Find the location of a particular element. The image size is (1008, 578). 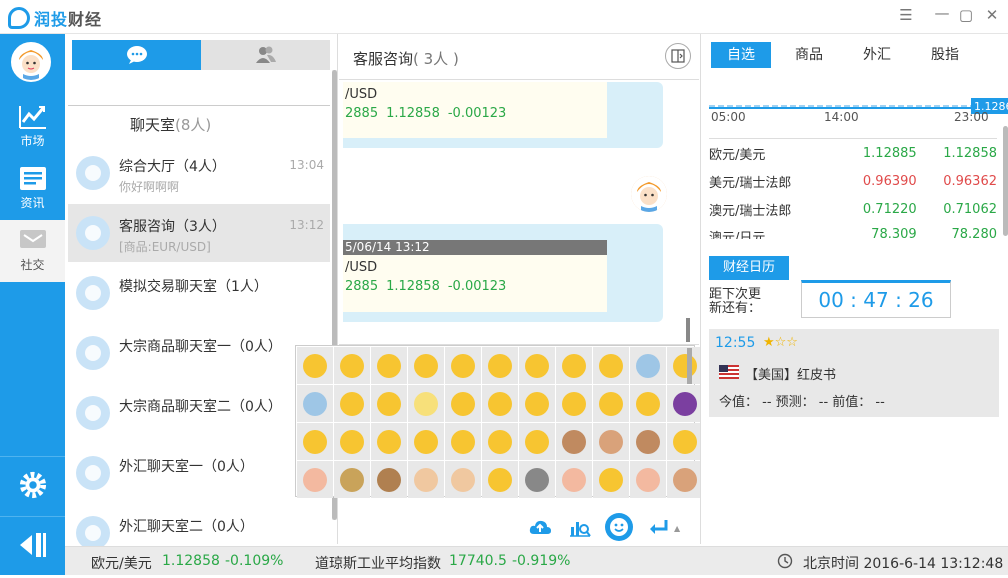

tab-indices: 股指 is located at coordinates (945, 55).